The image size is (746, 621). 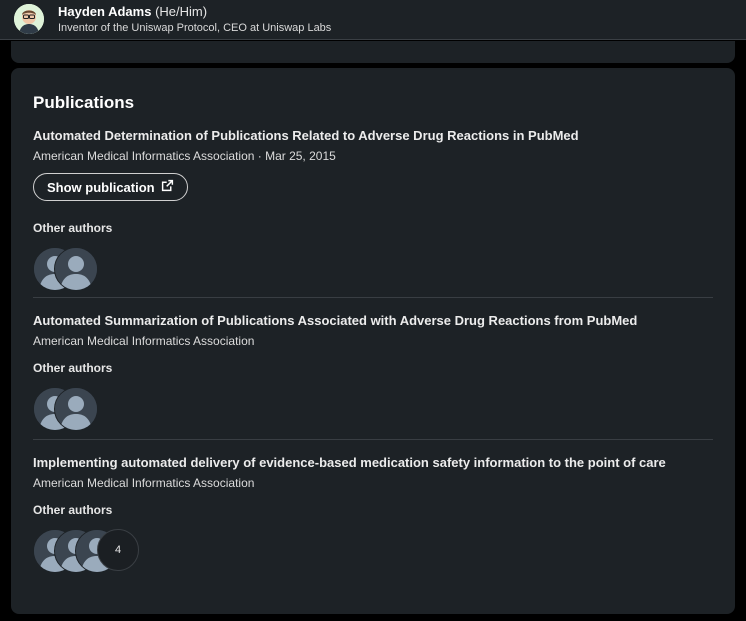 I want to click on profile-pronouns: (He/Him), so click(x=181, y=11).